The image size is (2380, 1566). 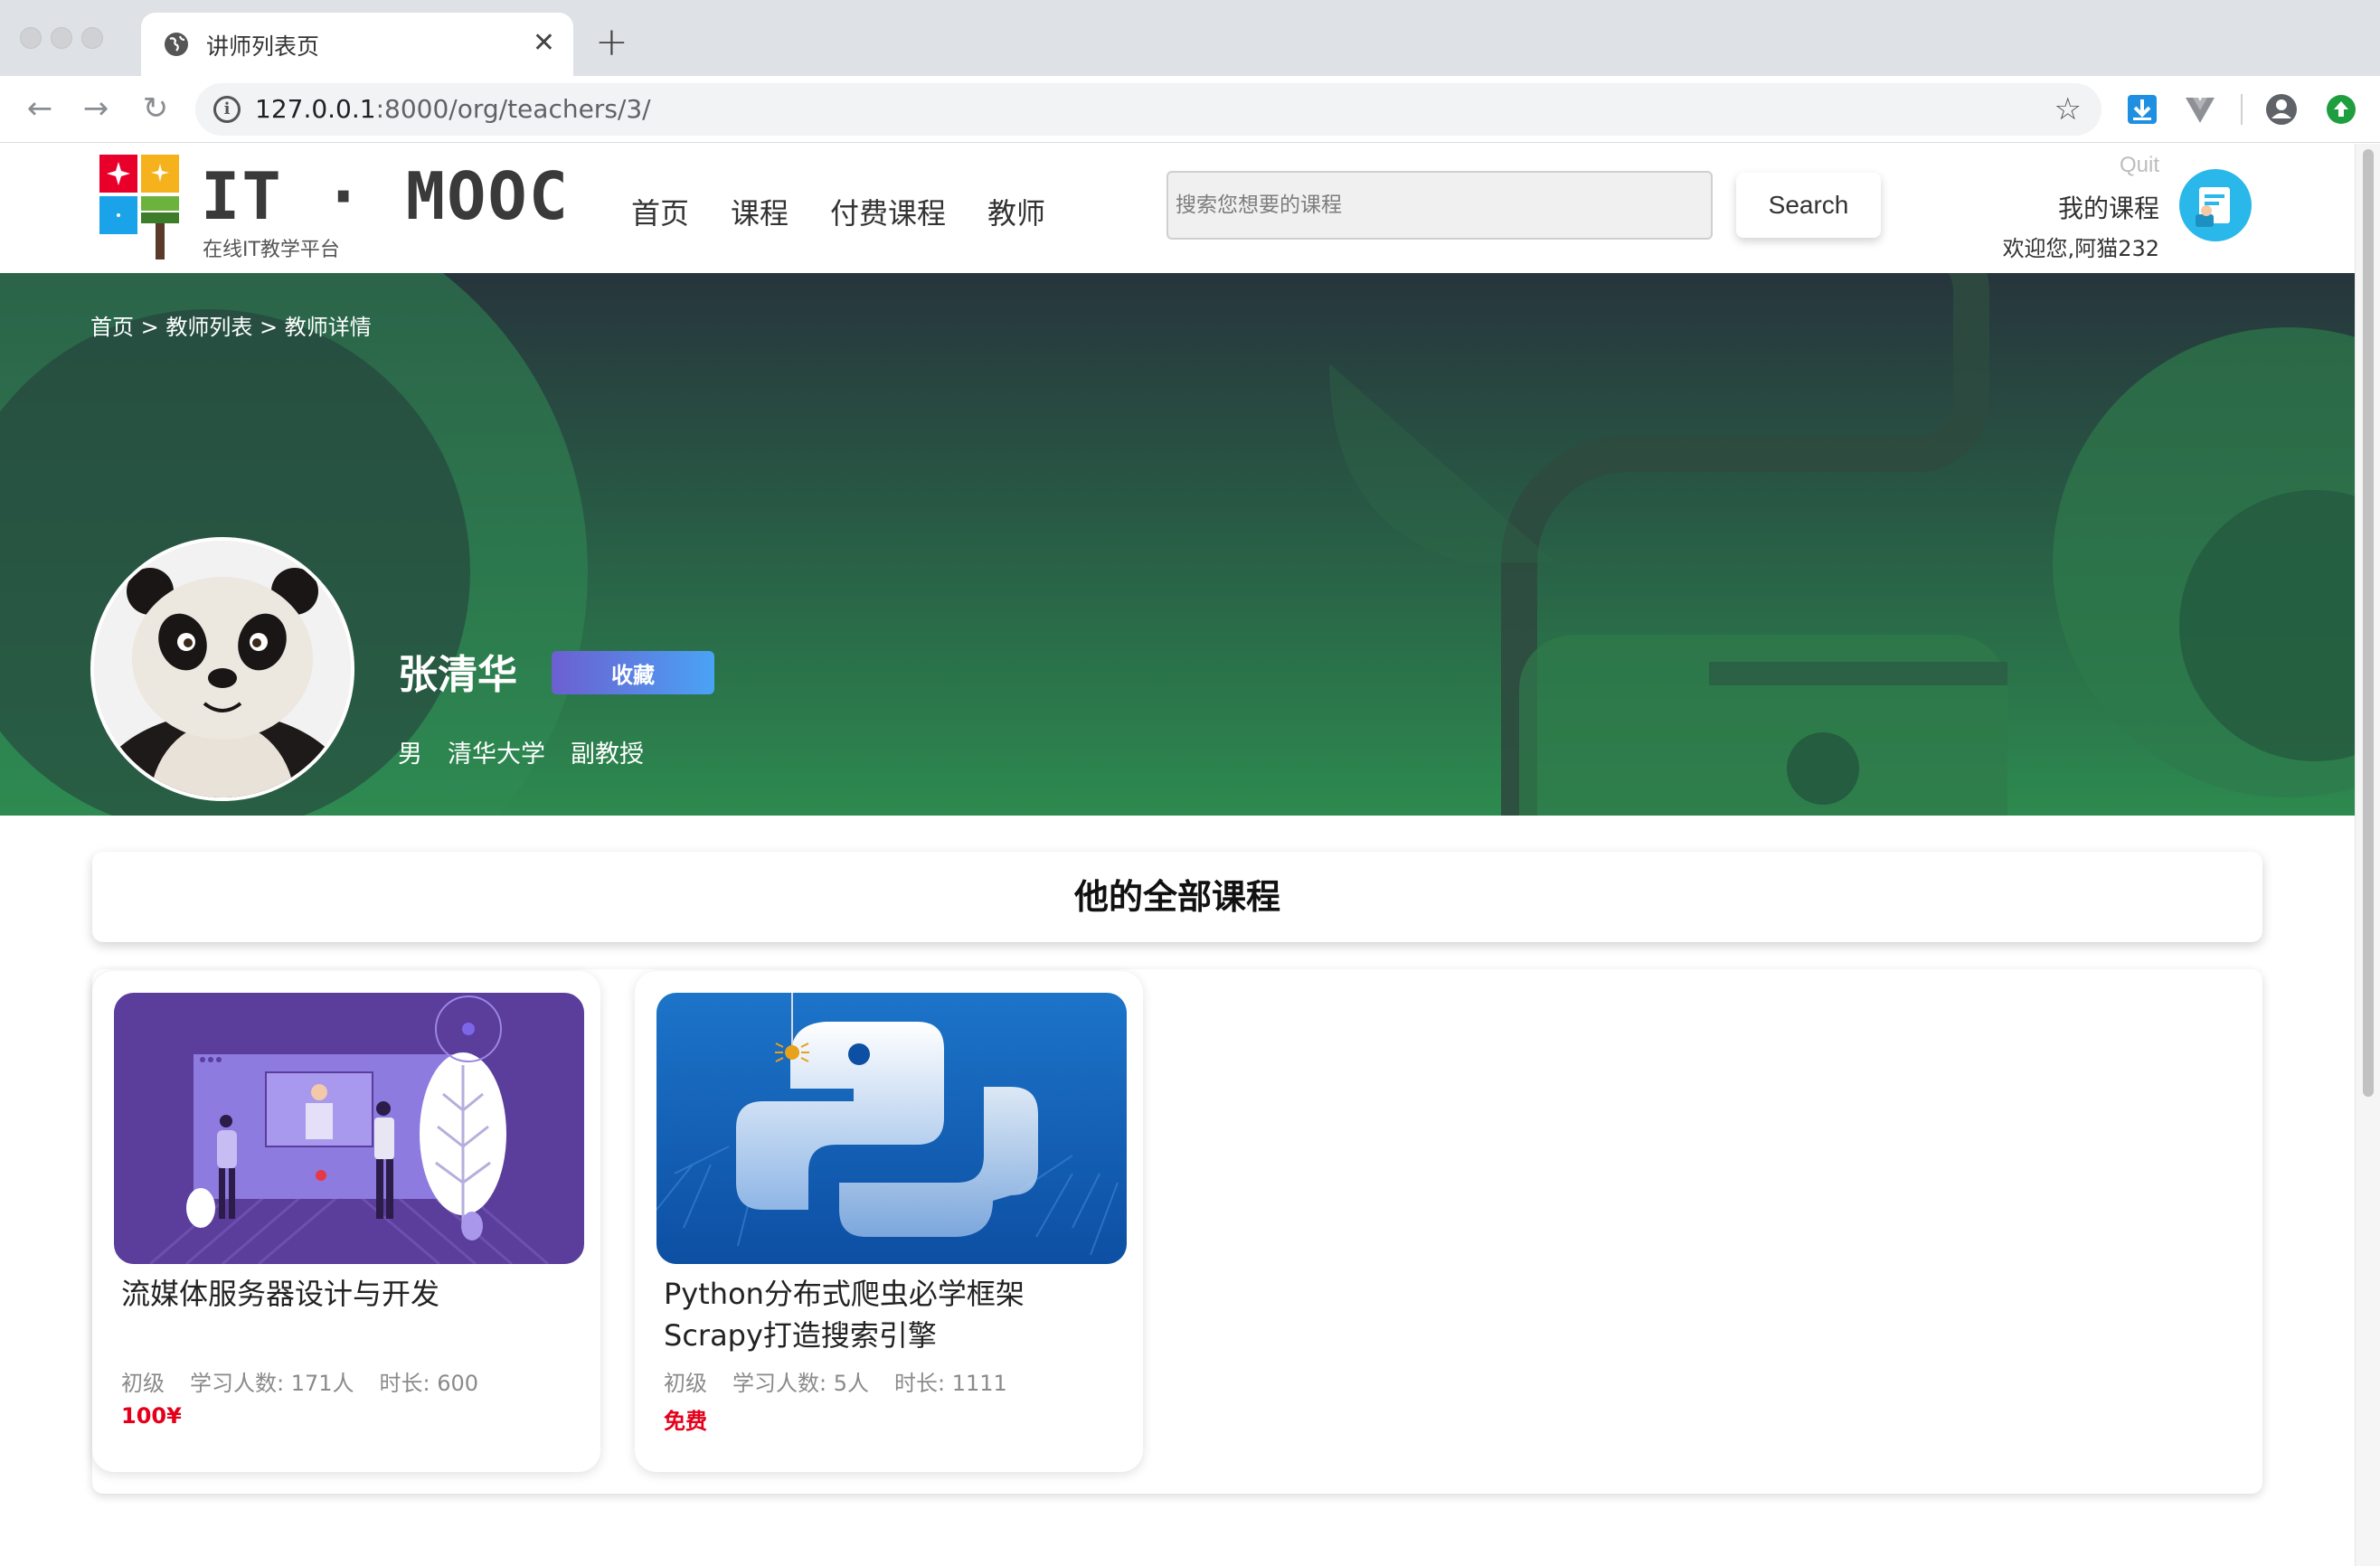 I want to click on course-students: 学习人数: 5人, so click(x=801, y=1383).